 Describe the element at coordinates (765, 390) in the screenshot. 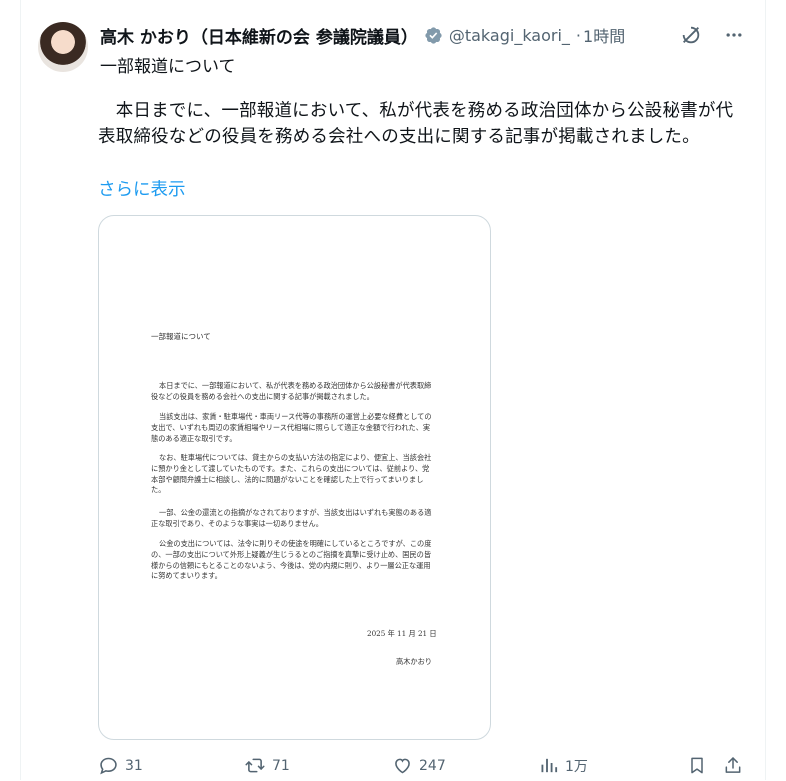

I see `right-border` at that location.